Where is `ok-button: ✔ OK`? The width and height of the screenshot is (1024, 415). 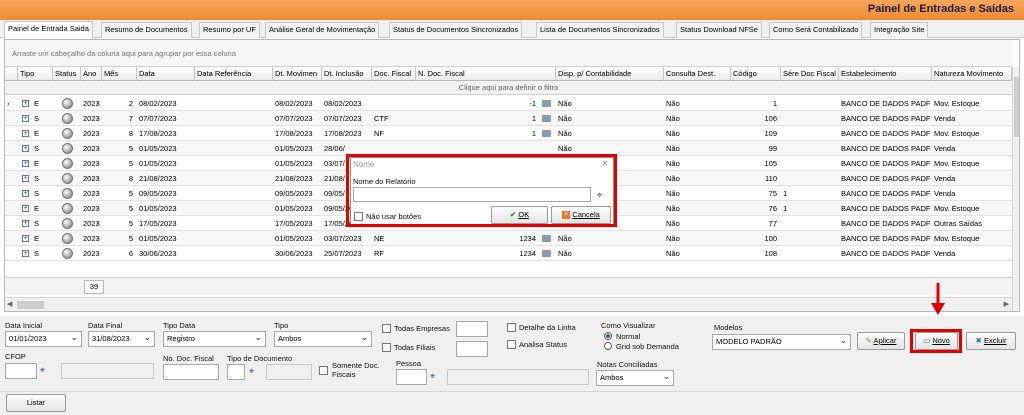
ok-button: ✔ OK is located at coordinates (519, 215).